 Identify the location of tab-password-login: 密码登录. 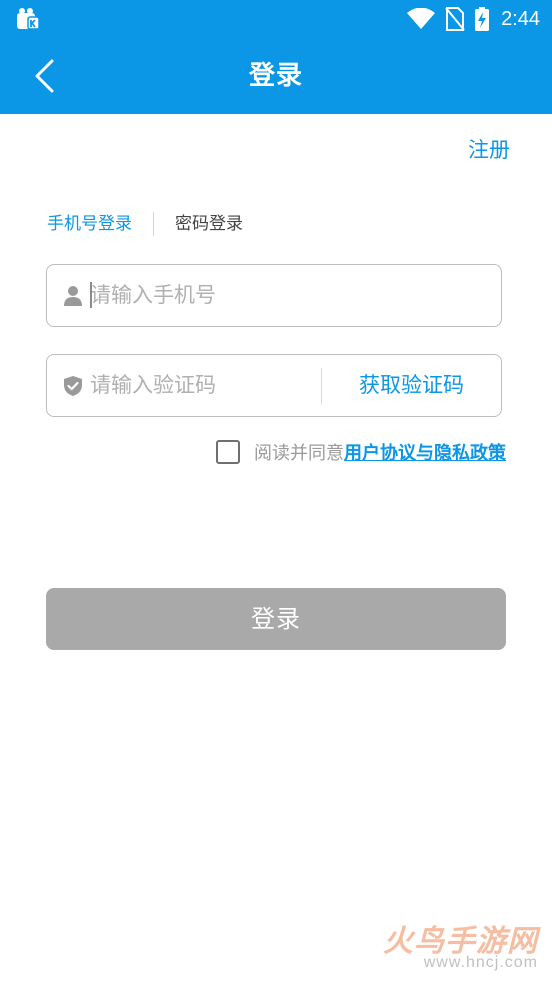
(209, 224).